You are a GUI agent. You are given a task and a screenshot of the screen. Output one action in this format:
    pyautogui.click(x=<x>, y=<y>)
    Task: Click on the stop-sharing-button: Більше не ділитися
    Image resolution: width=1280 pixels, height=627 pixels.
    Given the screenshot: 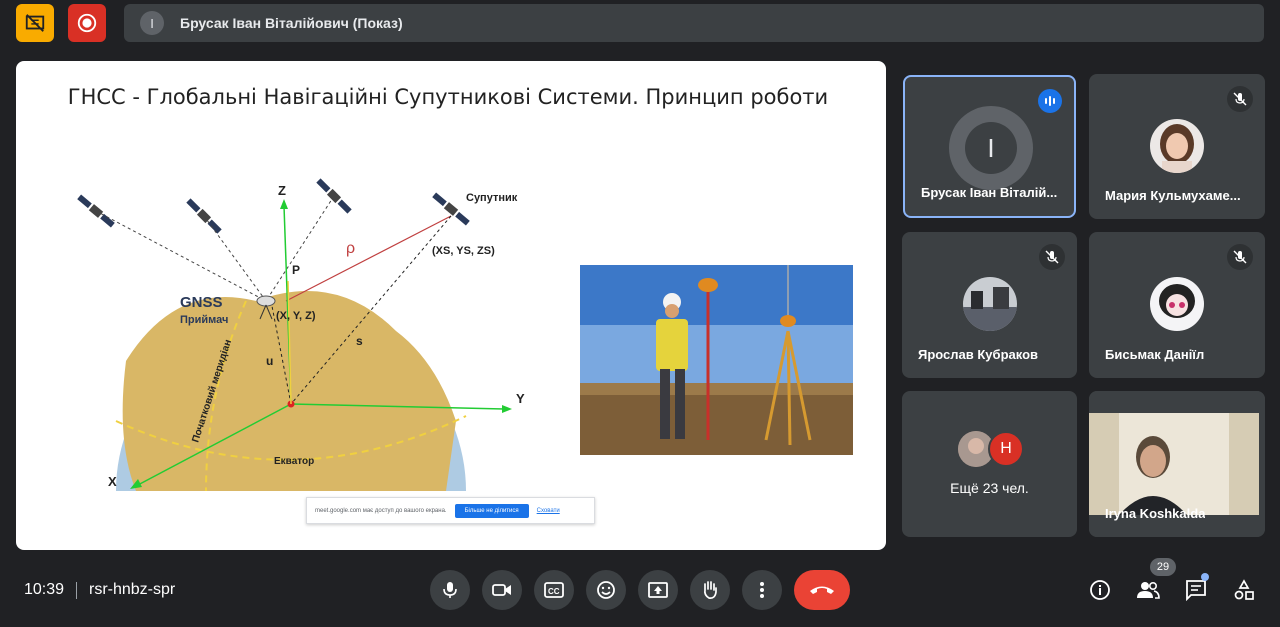 What is the action you would take?
    pyautogui.click(x=491, y=510)
    